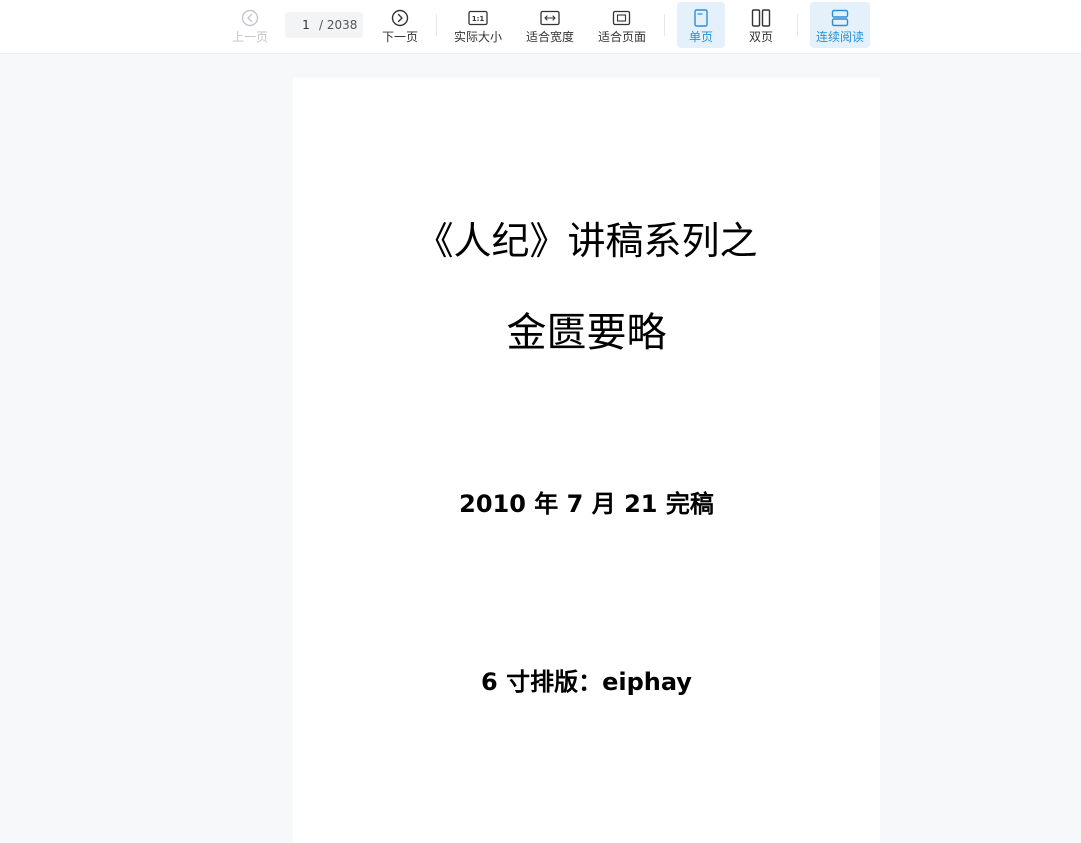  What do you see at coordinates (549, 37) in the screenshot?
I see `fit-width-label: 适合宽度` at bounding box center [549, 37].